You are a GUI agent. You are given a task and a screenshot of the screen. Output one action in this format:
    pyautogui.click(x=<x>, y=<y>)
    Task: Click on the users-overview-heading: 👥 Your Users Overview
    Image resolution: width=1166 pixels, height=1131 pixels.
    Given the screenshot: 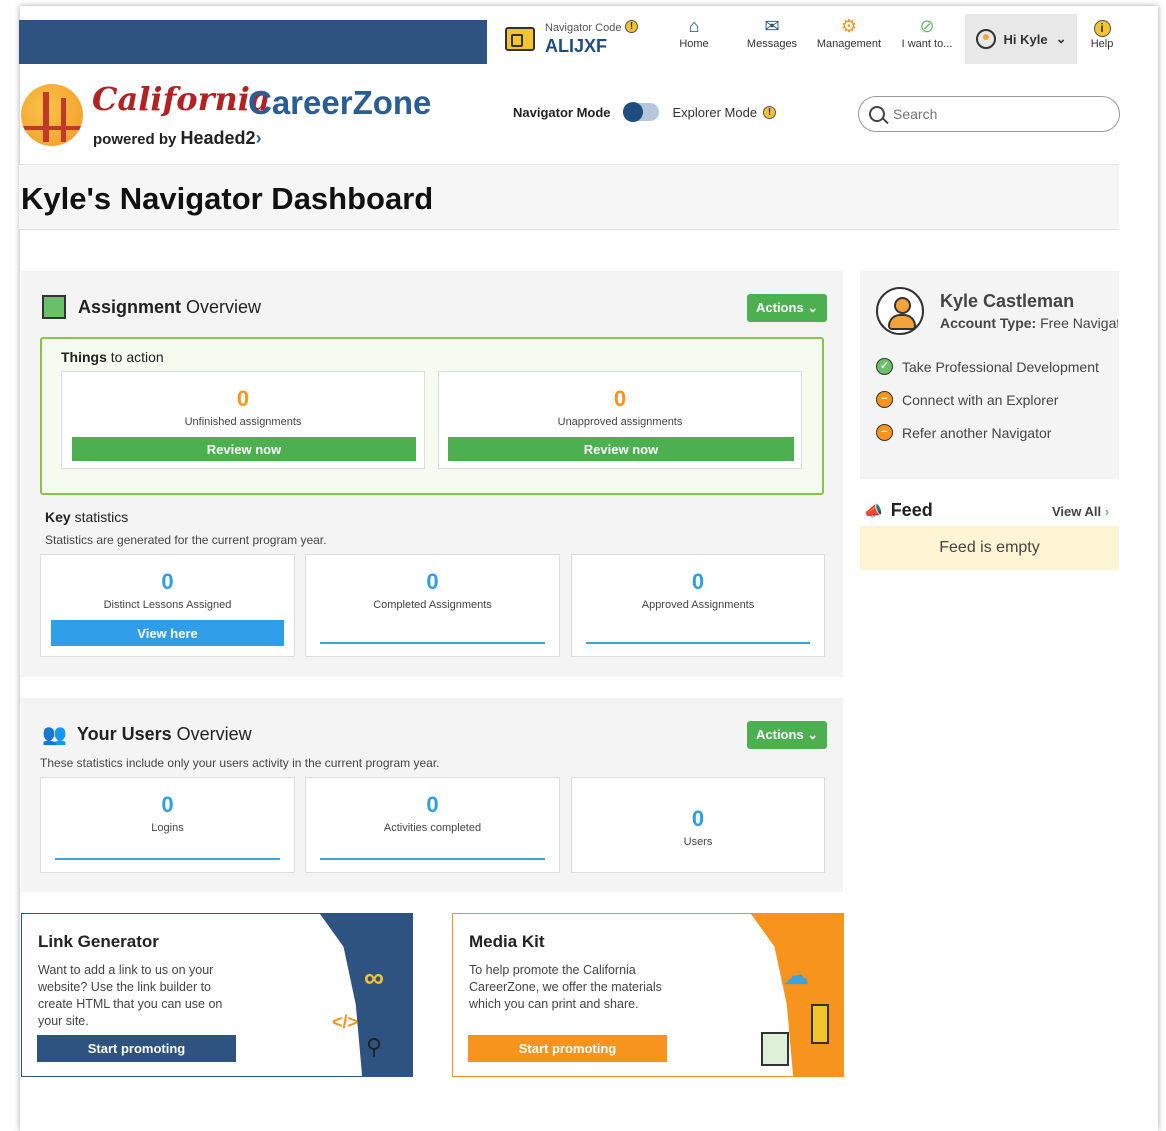 What is the action you would take?
    pyautogui.click(x=147, y=734)
    